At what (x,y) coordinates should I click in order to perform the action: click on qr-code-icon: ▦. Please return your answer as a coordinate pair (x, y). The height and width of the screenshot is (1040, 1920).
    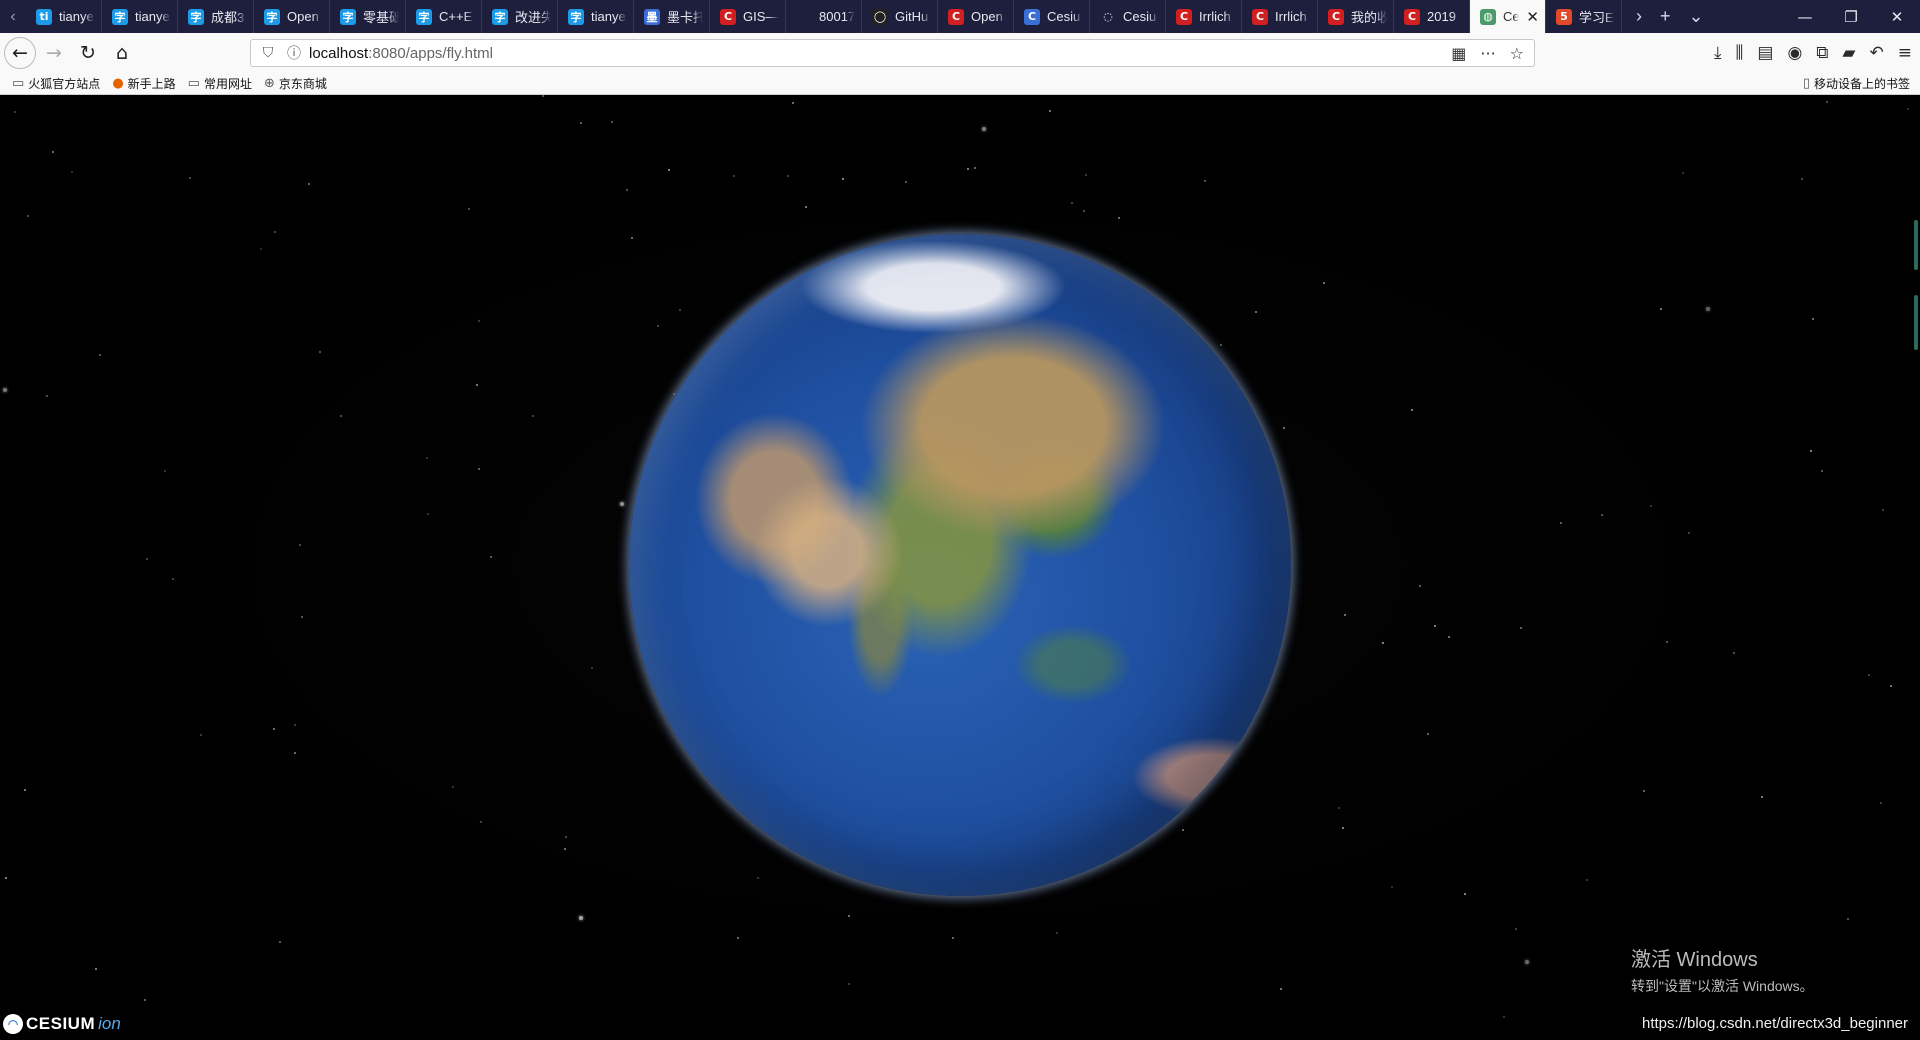
    Looking at the image, I should click on (1458, 53).